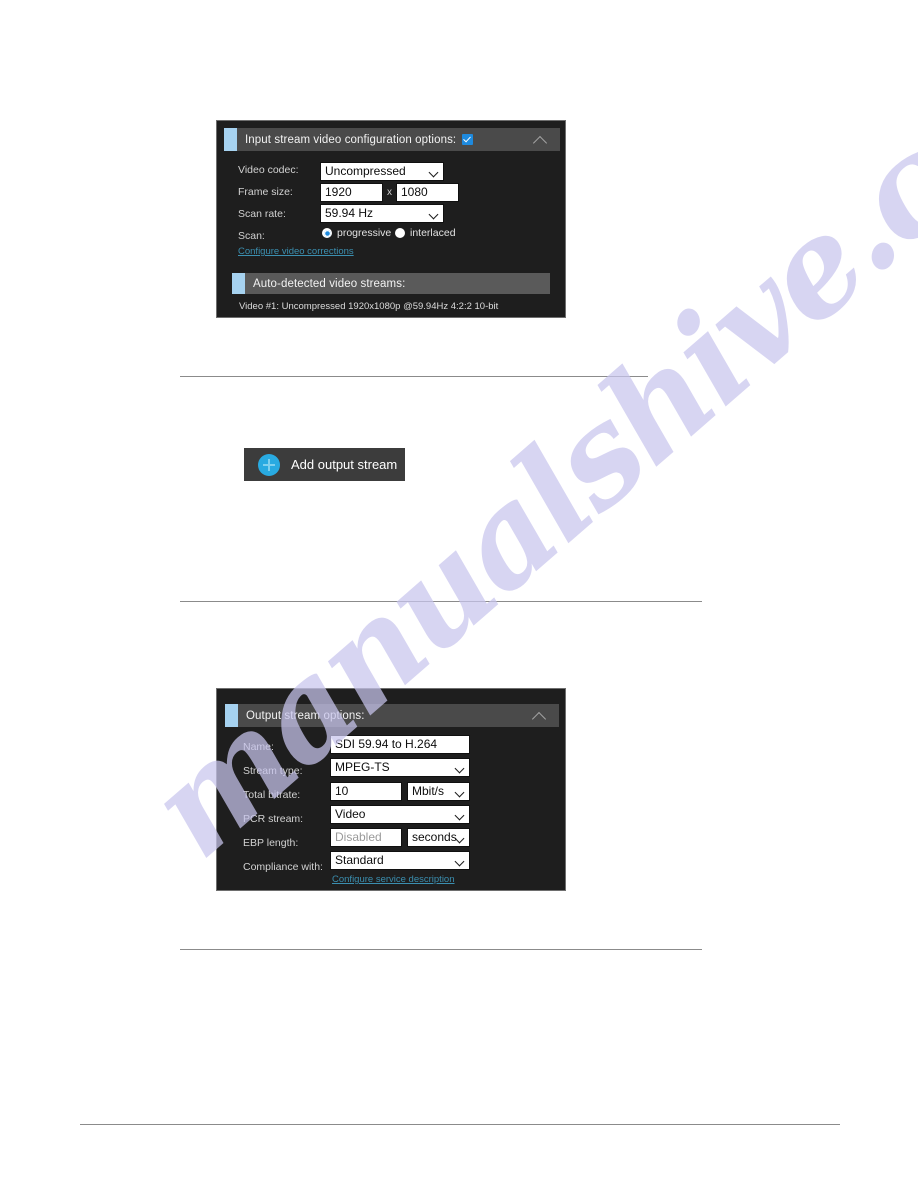 This screenshot has height=1188, width=918. Describe the element at coordinates (272, 794) in the screenshot. I see `label-total-bitrate: Total bitrate:` at that location.